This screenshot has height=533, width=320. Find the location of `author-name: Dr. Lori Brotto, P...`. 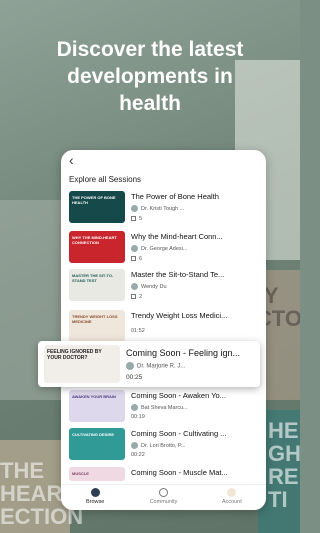

author-name: Dr. Lori Brotto, P... is located at coordinates (163, 445).